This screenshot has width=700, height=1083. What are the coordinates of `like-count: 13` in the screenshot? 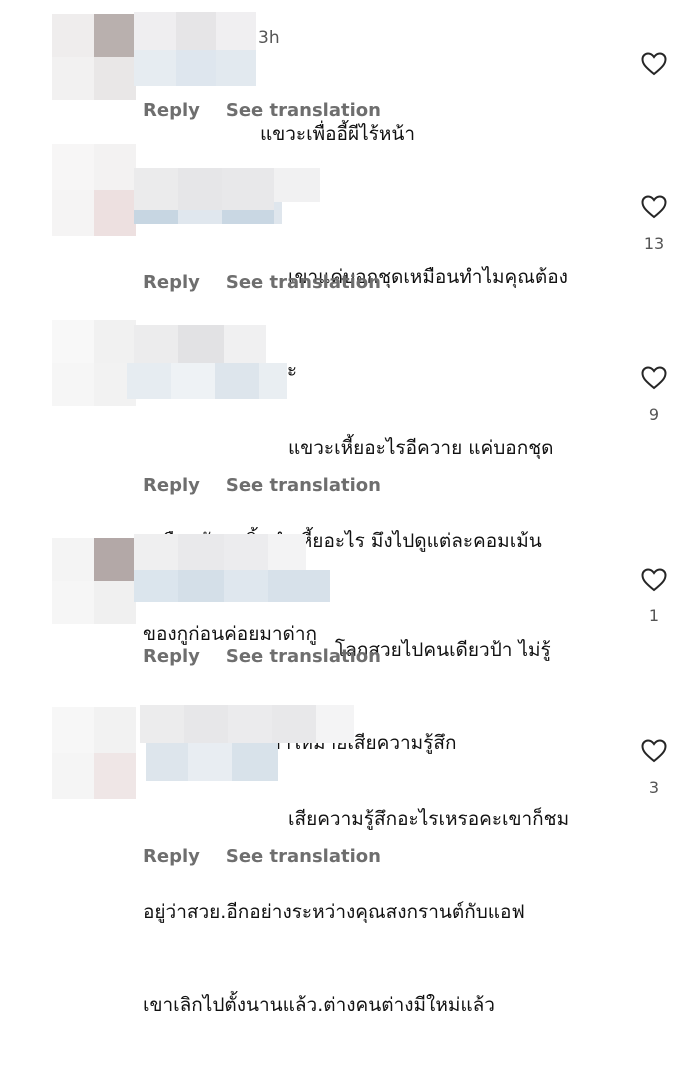 It's located at (654, 243).